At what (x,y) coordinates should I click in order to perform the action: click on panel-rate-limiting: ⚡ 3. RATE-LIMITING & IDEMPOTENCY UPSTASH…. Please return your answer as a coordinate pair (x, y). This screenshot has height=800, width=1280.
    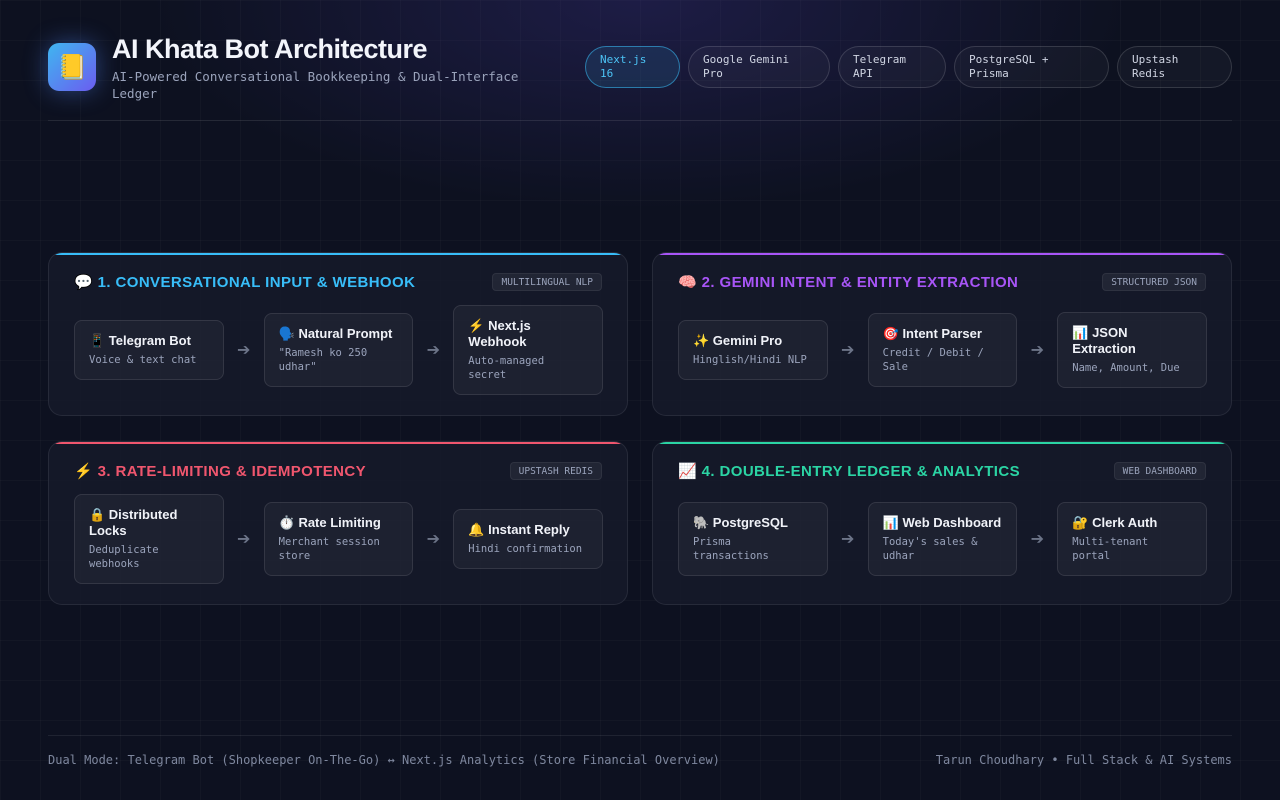
    Looking at the image, I should click on (338, 523).